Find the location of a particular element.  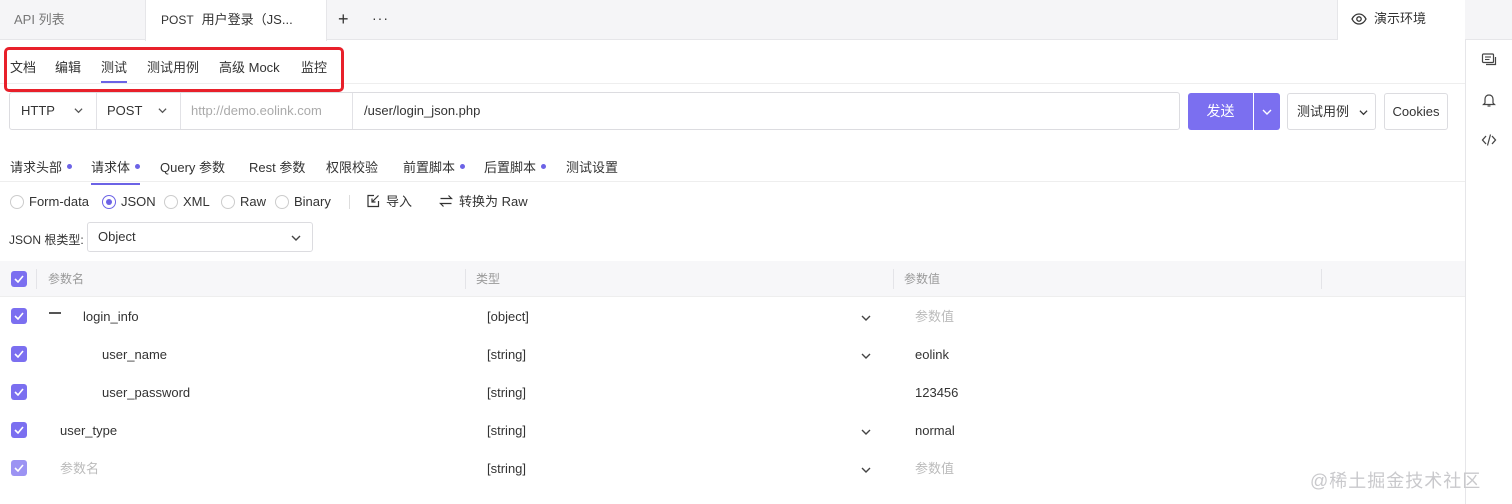

tab-auth: 权限校验 is located at coordinates (352, 166).